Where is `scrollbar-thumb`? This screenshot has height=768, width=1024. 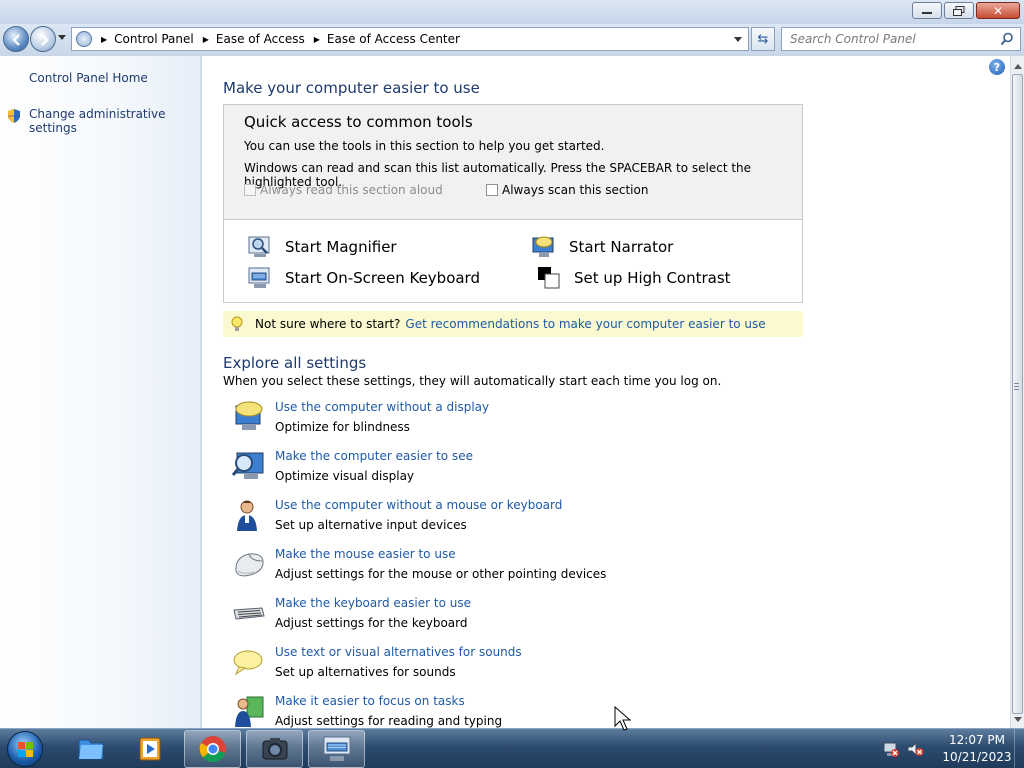 scrollbar-thumb is located at coordinates (1017, 394).